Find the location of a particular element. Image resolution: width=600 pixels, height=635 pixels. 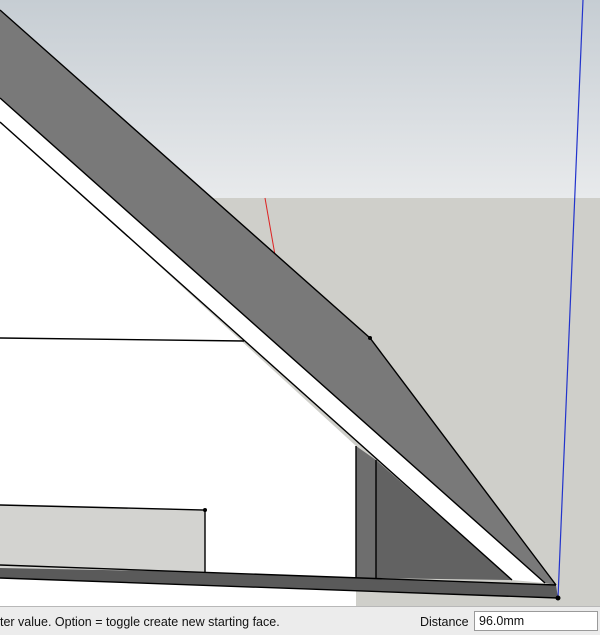

post-face is located at coordinates (366, 512).